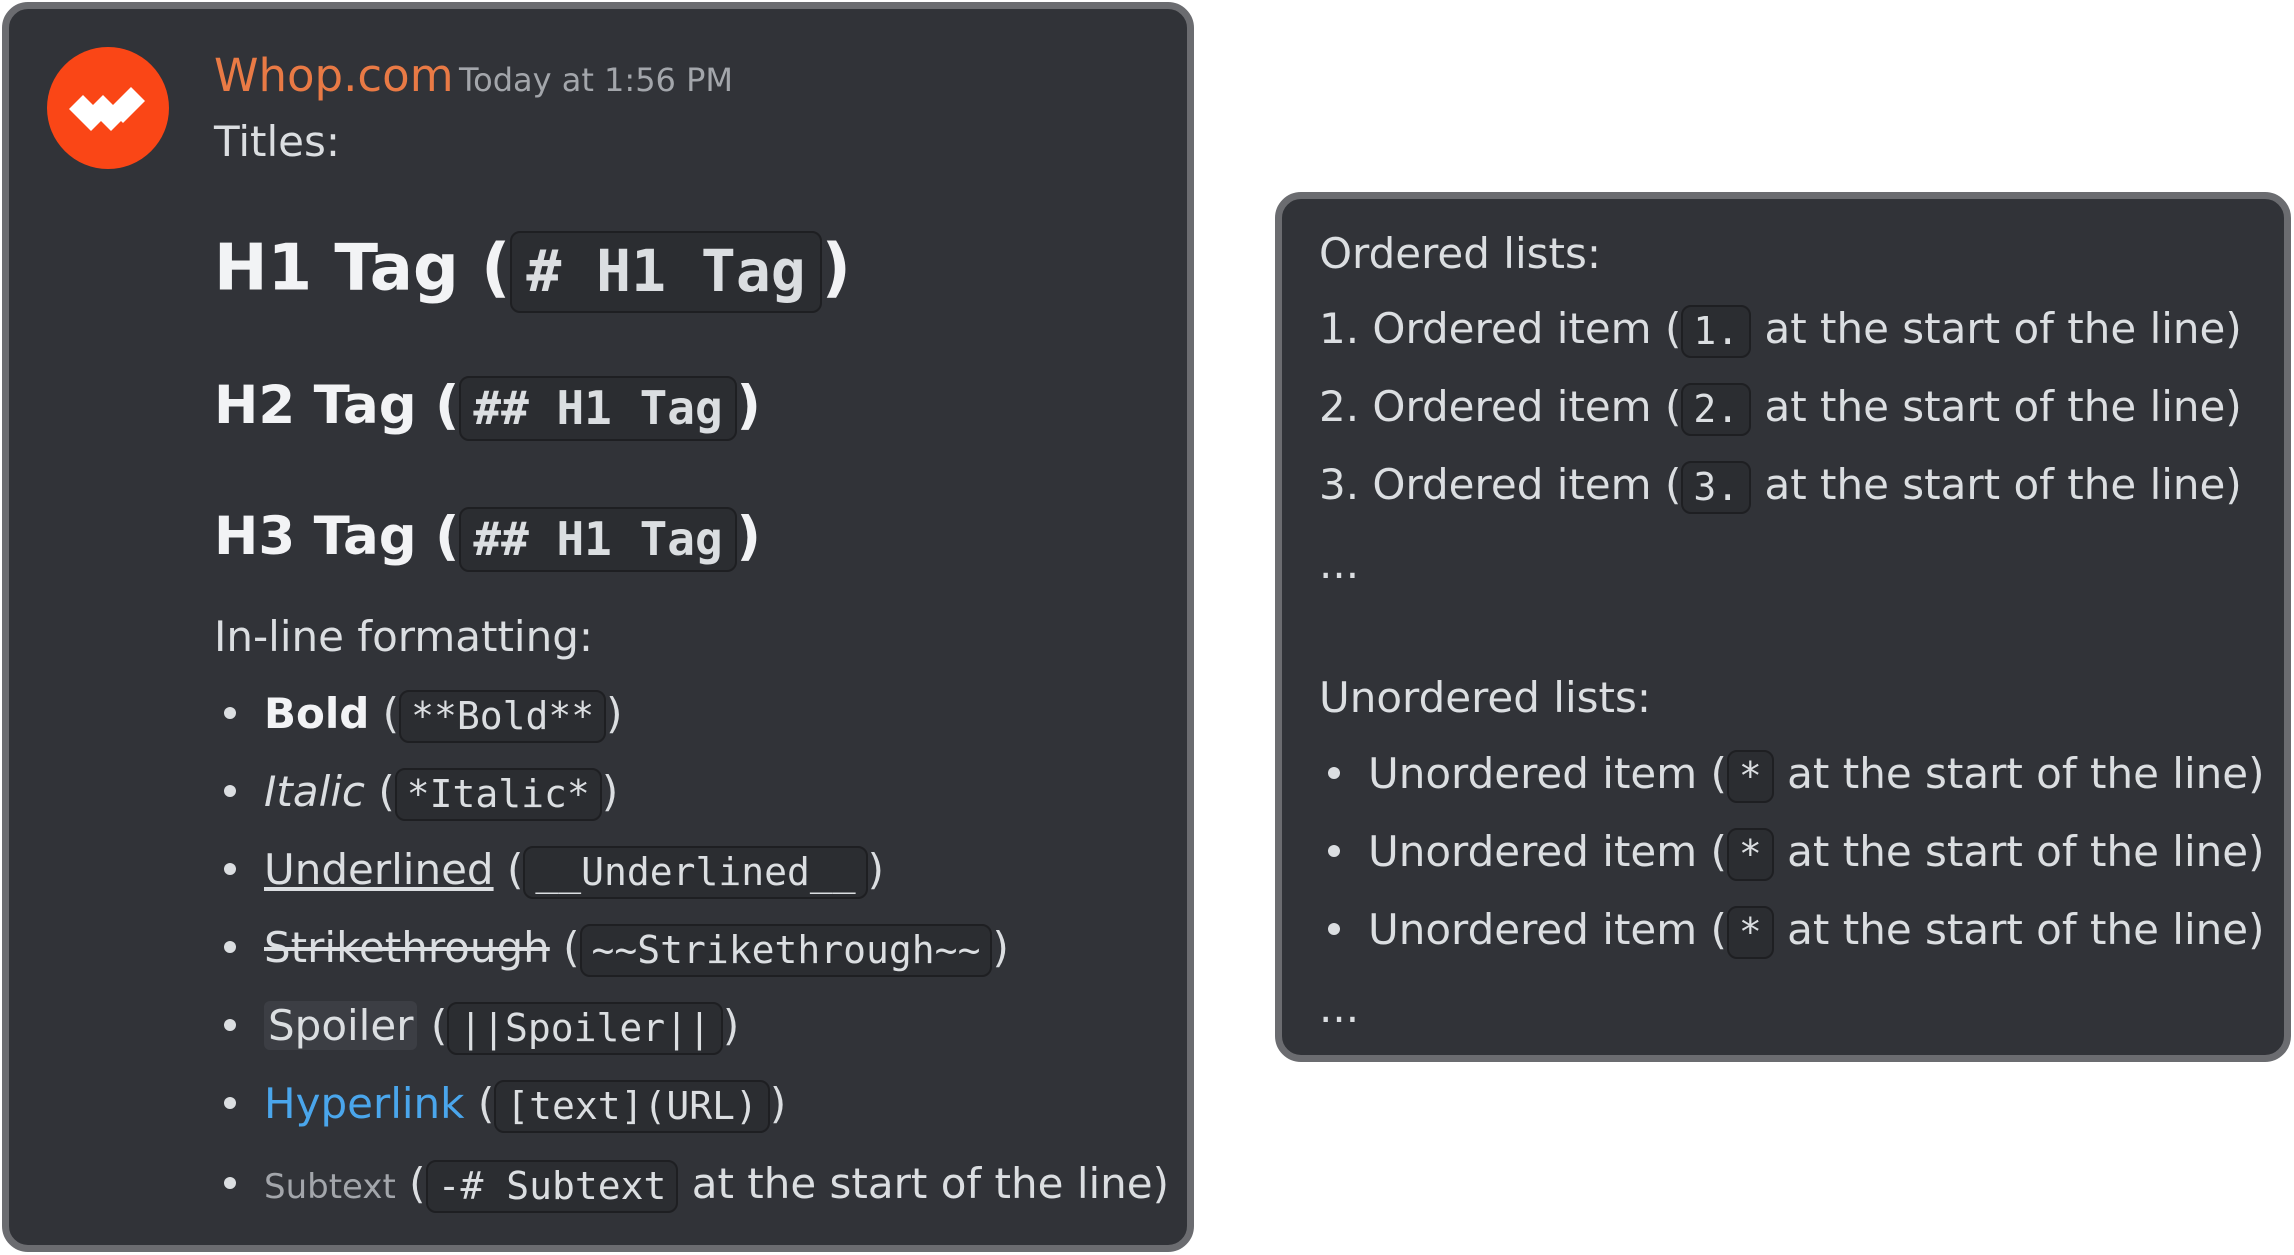 This screenshot has width=2294, height=1255. What do you see at coordinates (334, 75) in the screenshot?
I see `username: Whop.com` at bounding box center [334, 75].